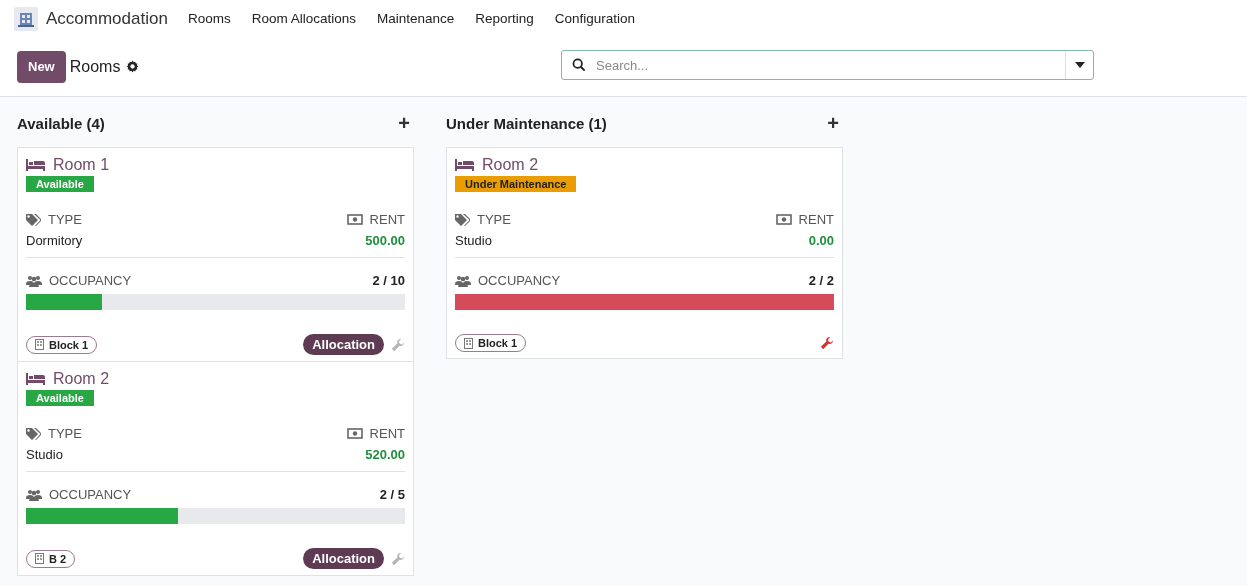  I want to click on rent-value: 520.00, so click(385, 454).